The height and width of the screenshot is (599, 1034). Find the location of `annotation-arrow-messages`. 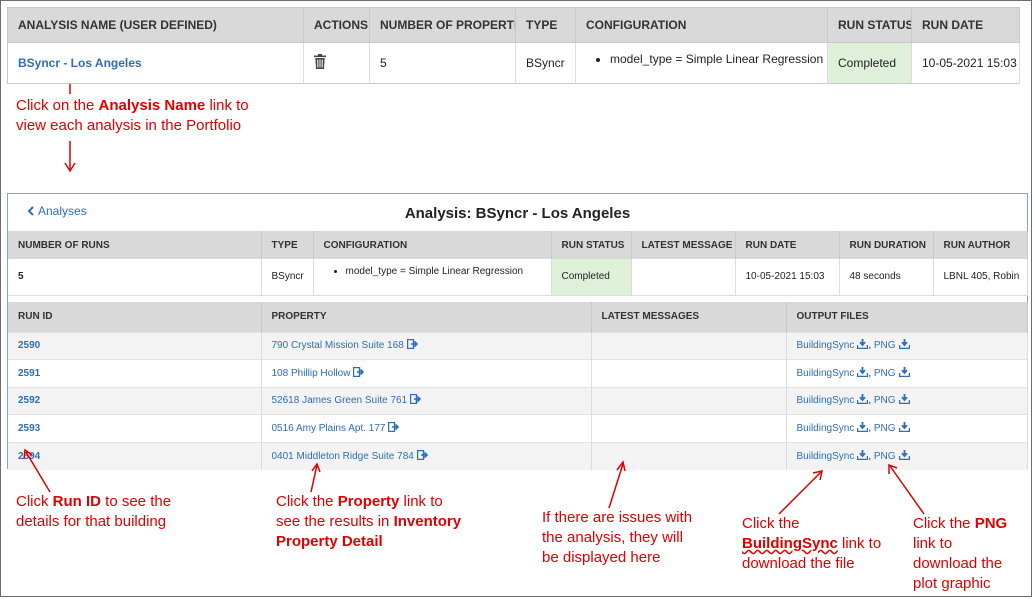

annotation-arrow-messages is located at coordinates (617, 484).